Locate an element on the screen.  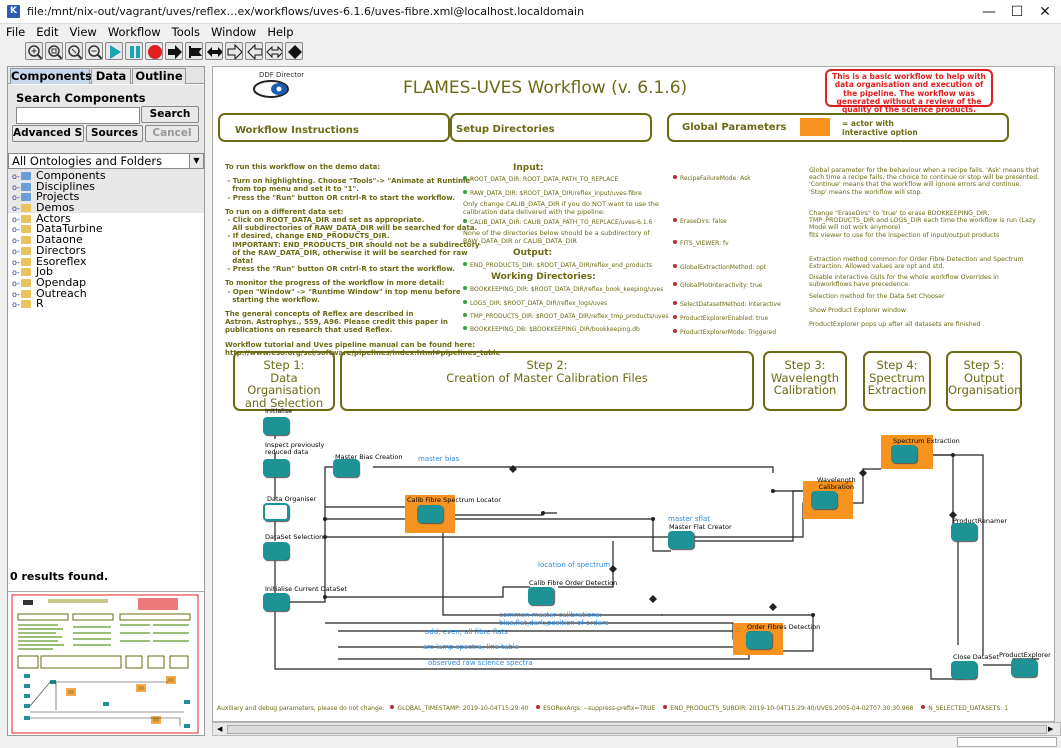
global-param: ProductExplorerEnabled: true is located at coordinates (720, 318).